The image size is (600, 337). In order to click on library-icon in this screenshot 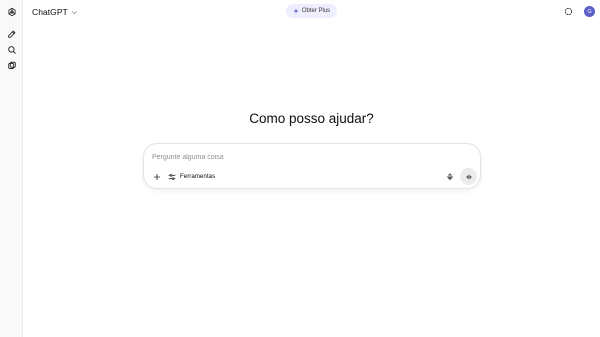, I will do `click(11, 65)`.